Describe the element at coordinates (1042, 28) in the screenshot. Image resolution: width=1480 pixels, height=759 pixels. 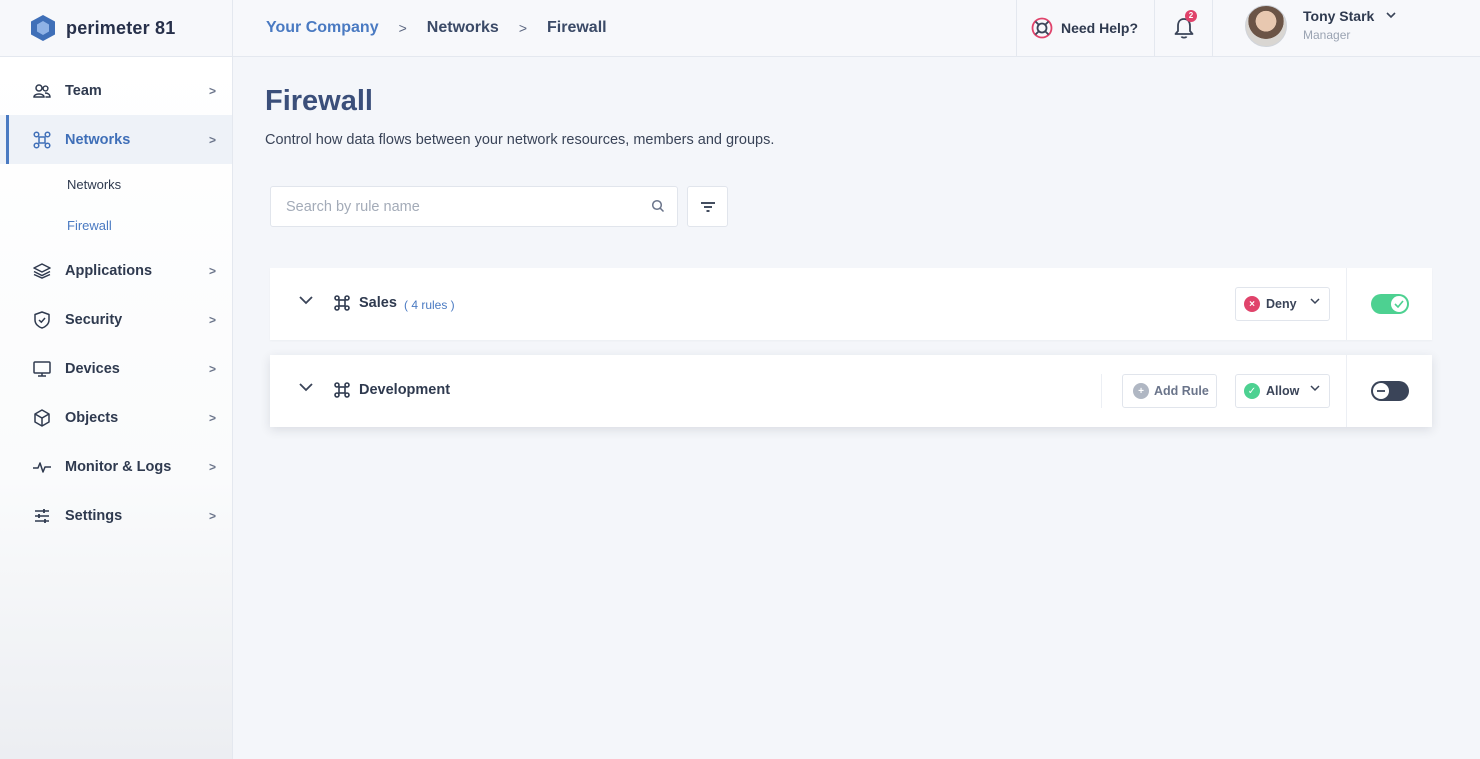
I see `lifebuoy-icon` at that location.